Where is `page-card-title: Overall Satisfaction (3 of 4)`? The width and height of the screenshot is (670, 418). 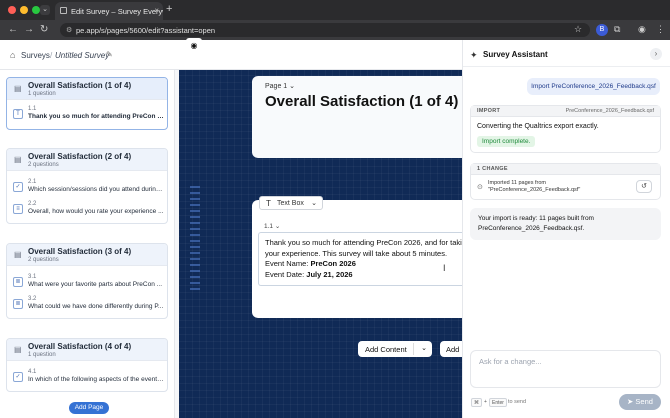 page-card-title: Overall Satisfaction (3 of 4) is located at coordinates (80, 251).